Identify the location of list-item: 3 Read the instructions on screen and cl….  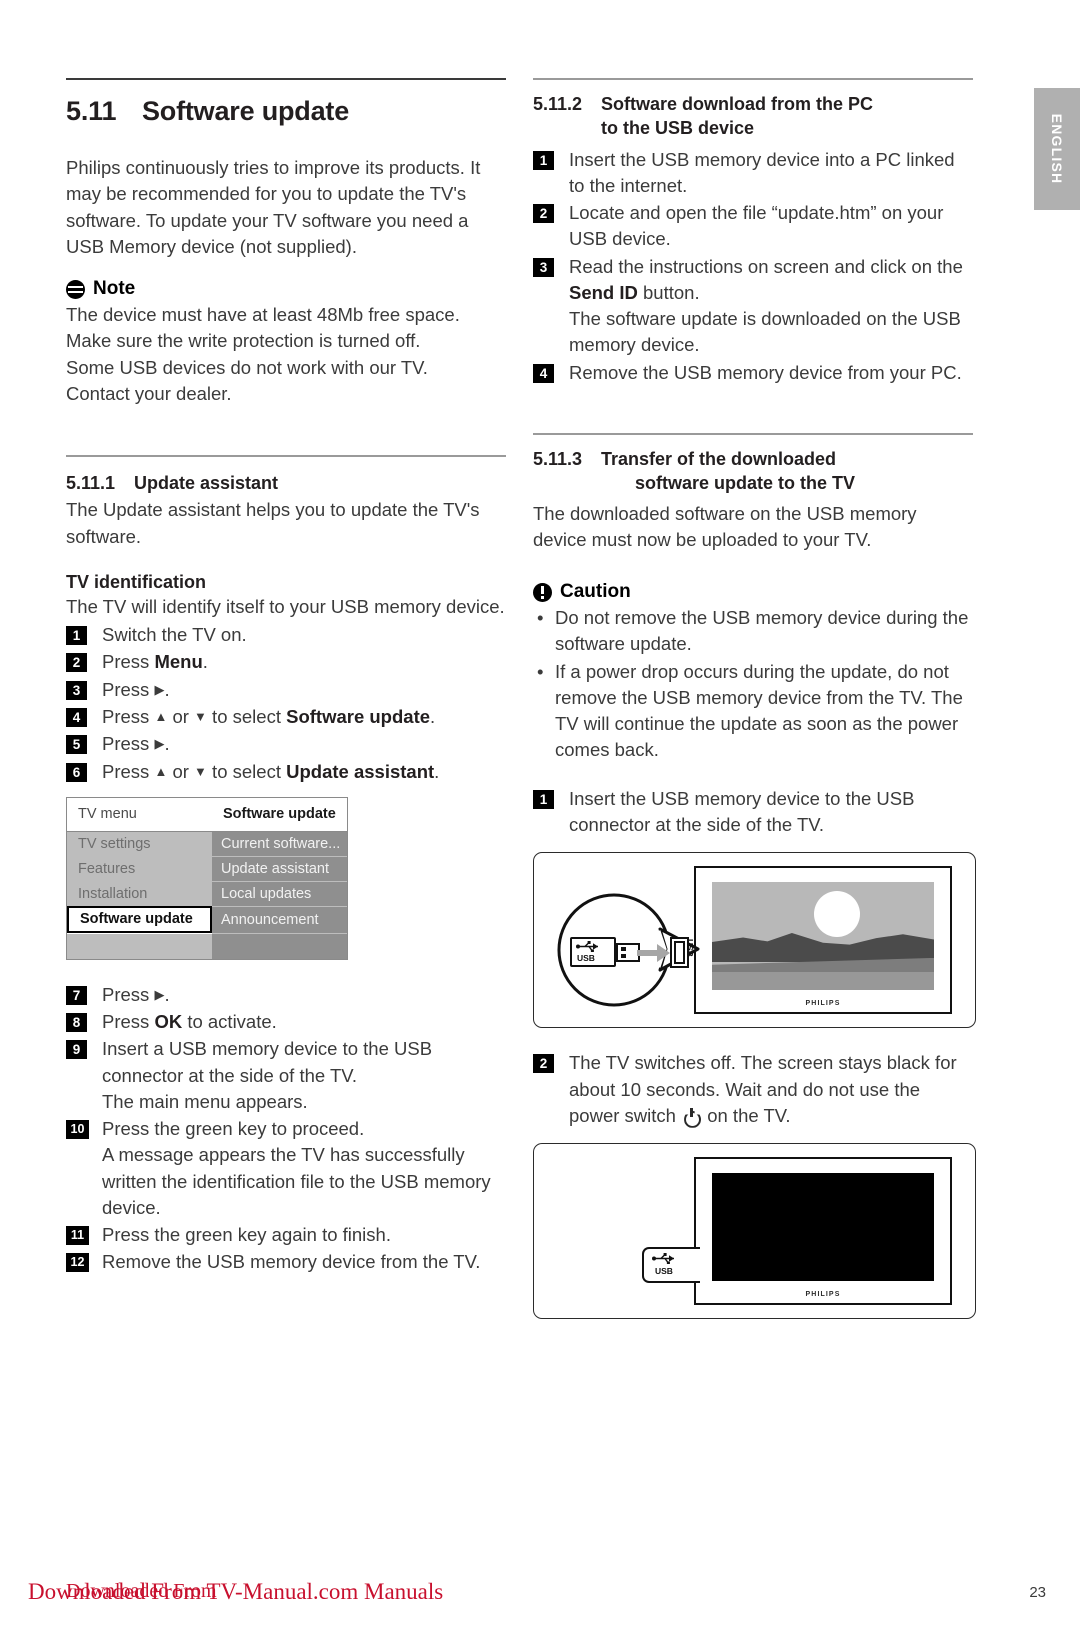
(753, 306).